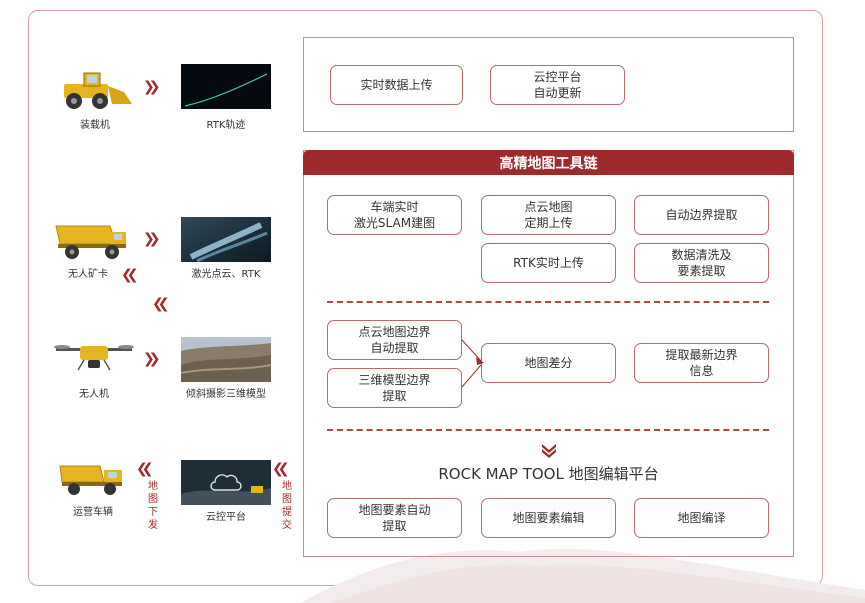 The width and height of the screenshot is (865, 603). I want to click on auto-boundary-extract-button: 自动边界提取, so click(701, 215).